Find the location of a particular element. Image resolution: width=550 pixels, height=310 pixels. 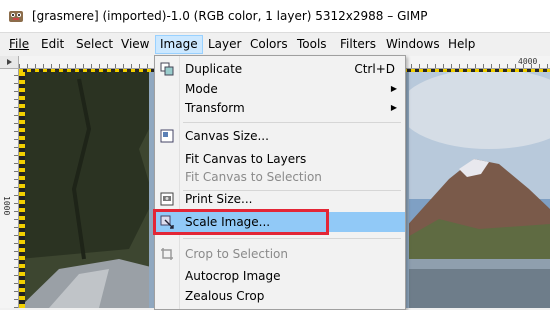

menu-item-autocrop-image: Autocrop Image is located at coordinates (280, 276).